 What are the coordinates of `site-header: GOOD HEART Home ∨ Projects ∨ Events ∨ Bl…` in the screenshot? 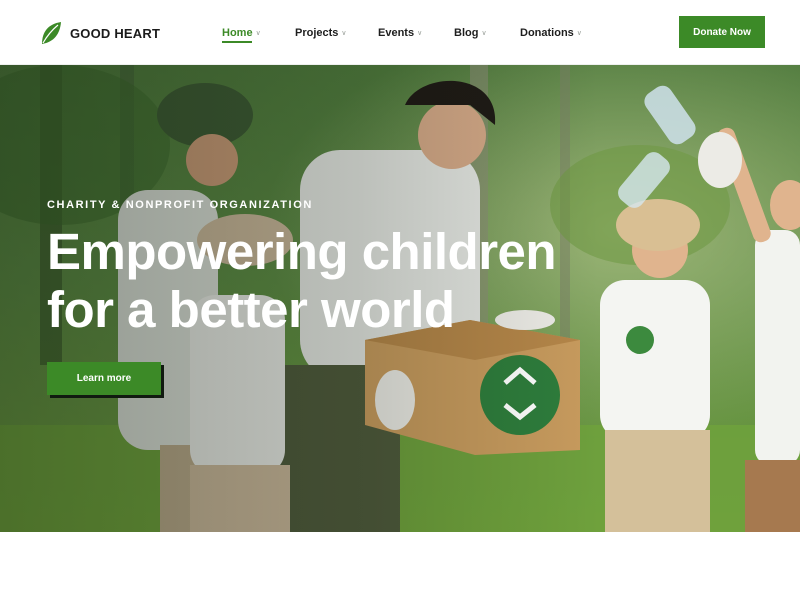 It's located at (400, 32).